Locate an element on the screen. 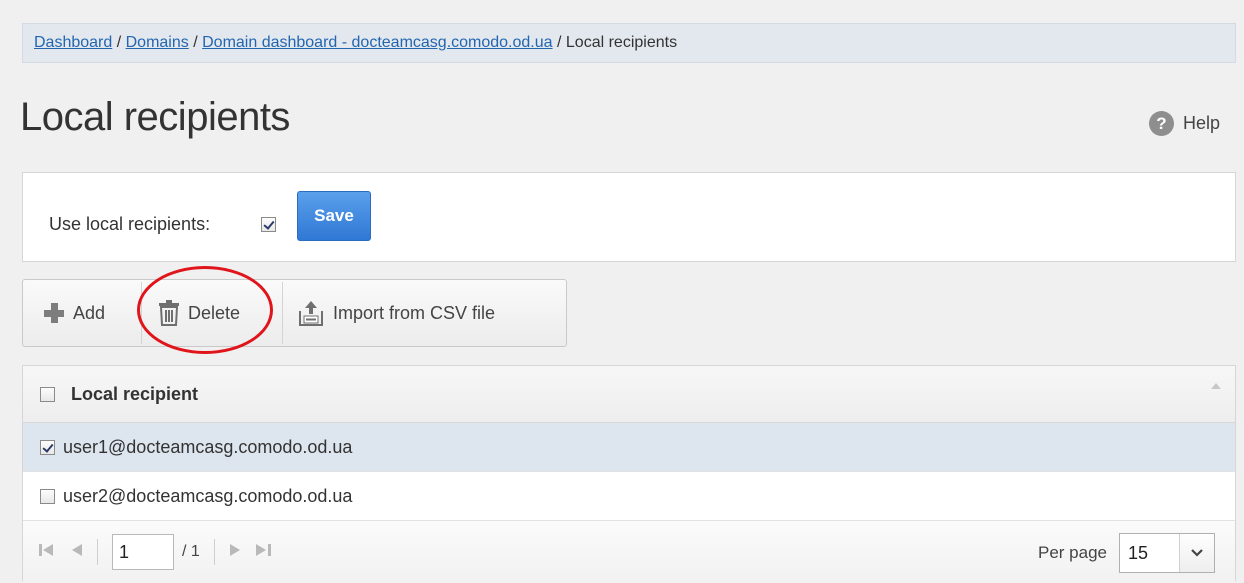 This screenshot has height=583, width=1244. plus-icon is located at coordinates (54, 313).